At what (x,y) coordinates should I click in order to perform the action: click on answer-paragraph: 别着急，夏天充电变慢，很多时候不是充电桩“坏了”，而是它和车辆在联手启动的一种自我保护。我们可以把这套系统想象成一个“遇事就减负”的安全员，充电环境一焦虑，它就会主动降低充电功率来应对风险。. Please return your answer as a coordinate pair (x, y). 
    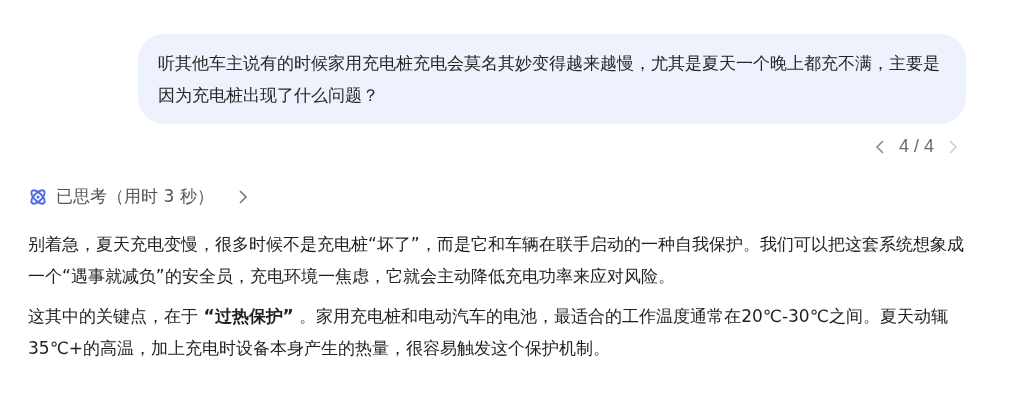
    Looking at the image, I should click on (496, 260).